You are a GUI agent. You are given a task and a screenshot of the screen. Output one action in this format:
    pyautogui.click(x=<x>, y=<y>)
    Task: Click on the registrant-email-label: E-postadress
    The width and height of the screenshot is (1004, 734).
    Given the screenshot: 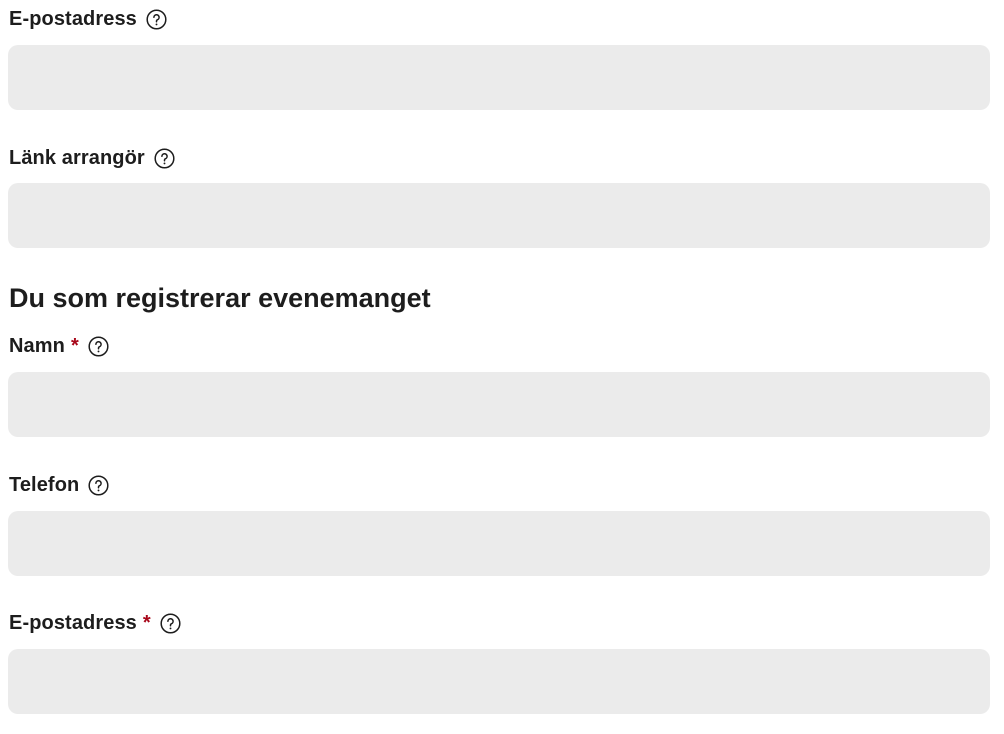 What is the action you would take?
    pyautogui.click(x=73, y=622)
    